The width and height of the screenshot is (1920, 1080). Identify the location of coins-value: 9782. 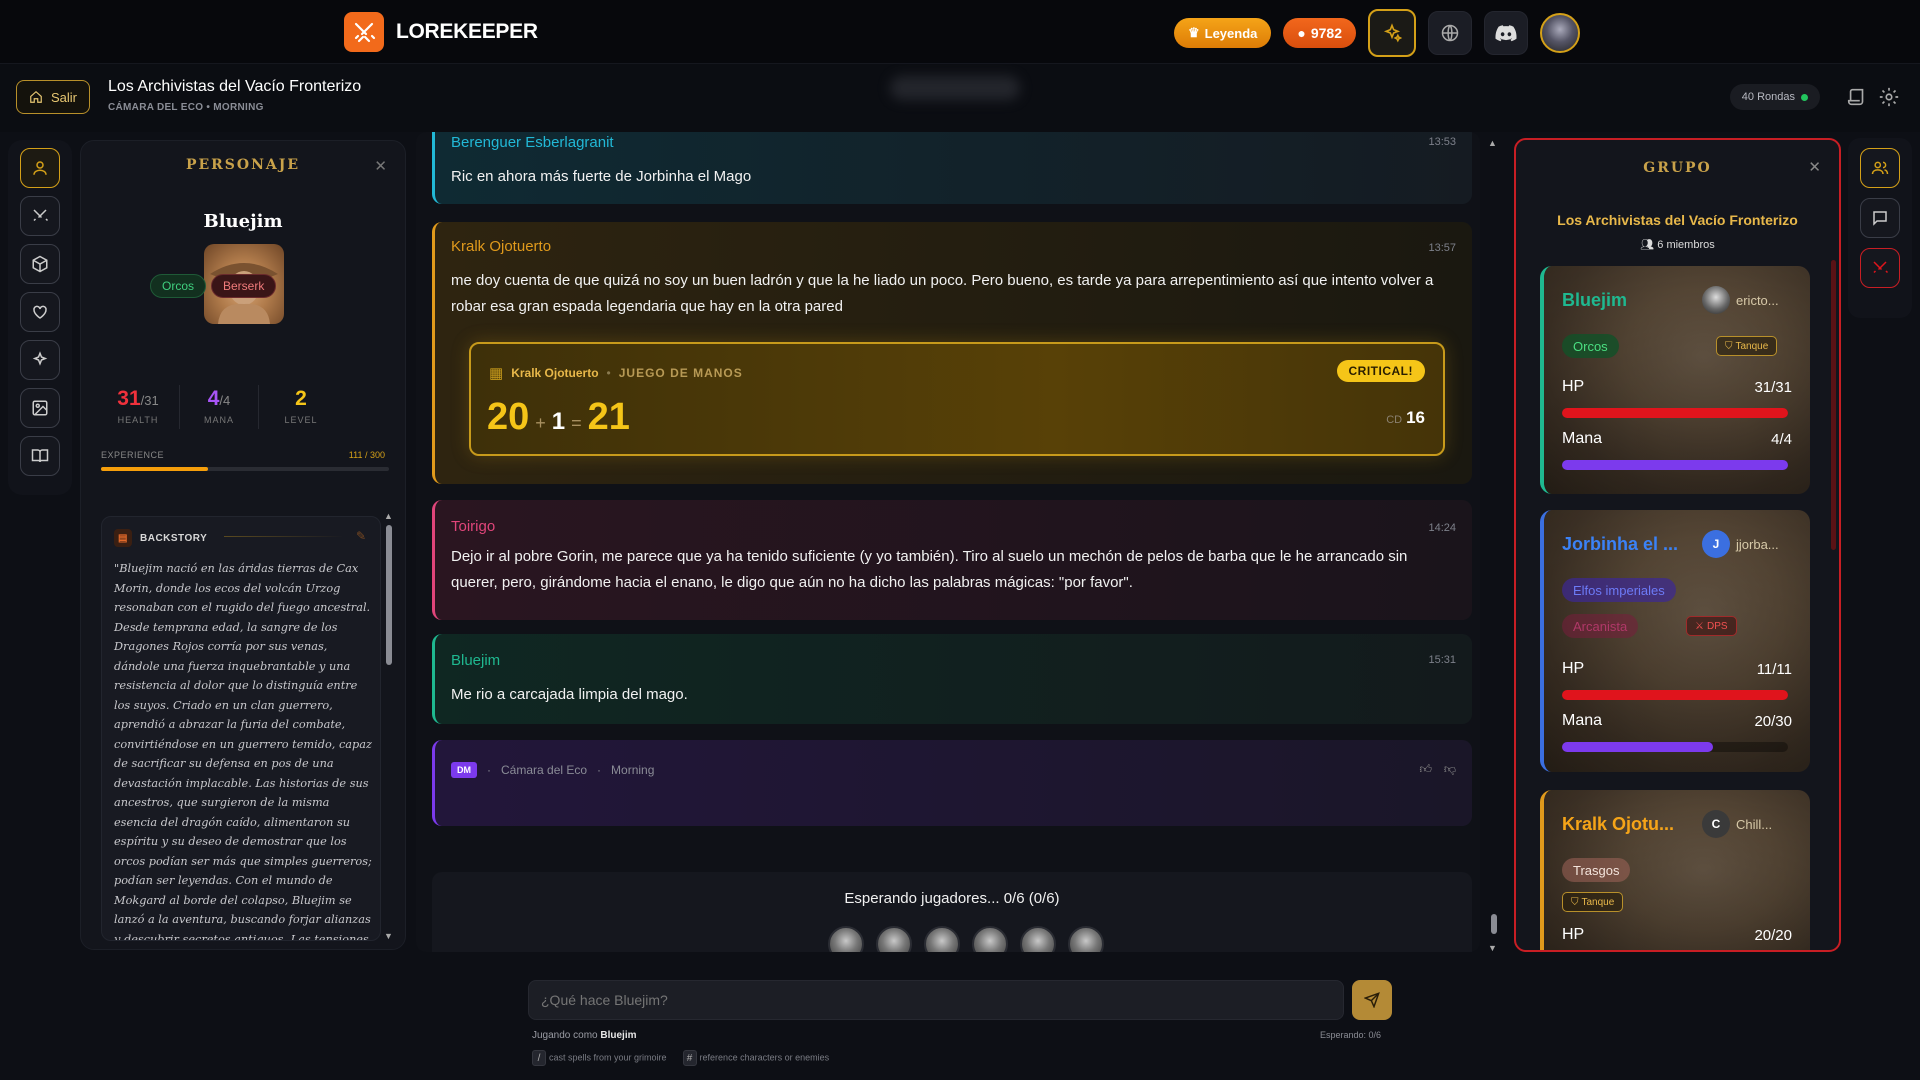
(1326, 33).